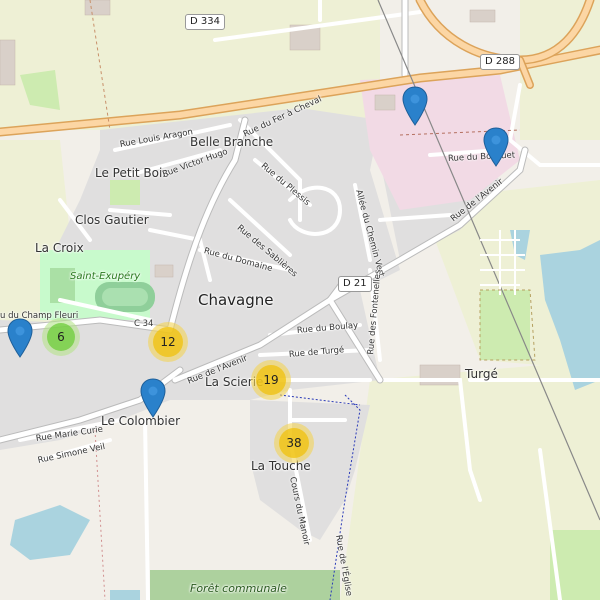 The width and height of the screenshot is (600, 600). Describe the element at coordinates (20, 338) in the screenshot. I see `map-pin-marker-west` at that location.